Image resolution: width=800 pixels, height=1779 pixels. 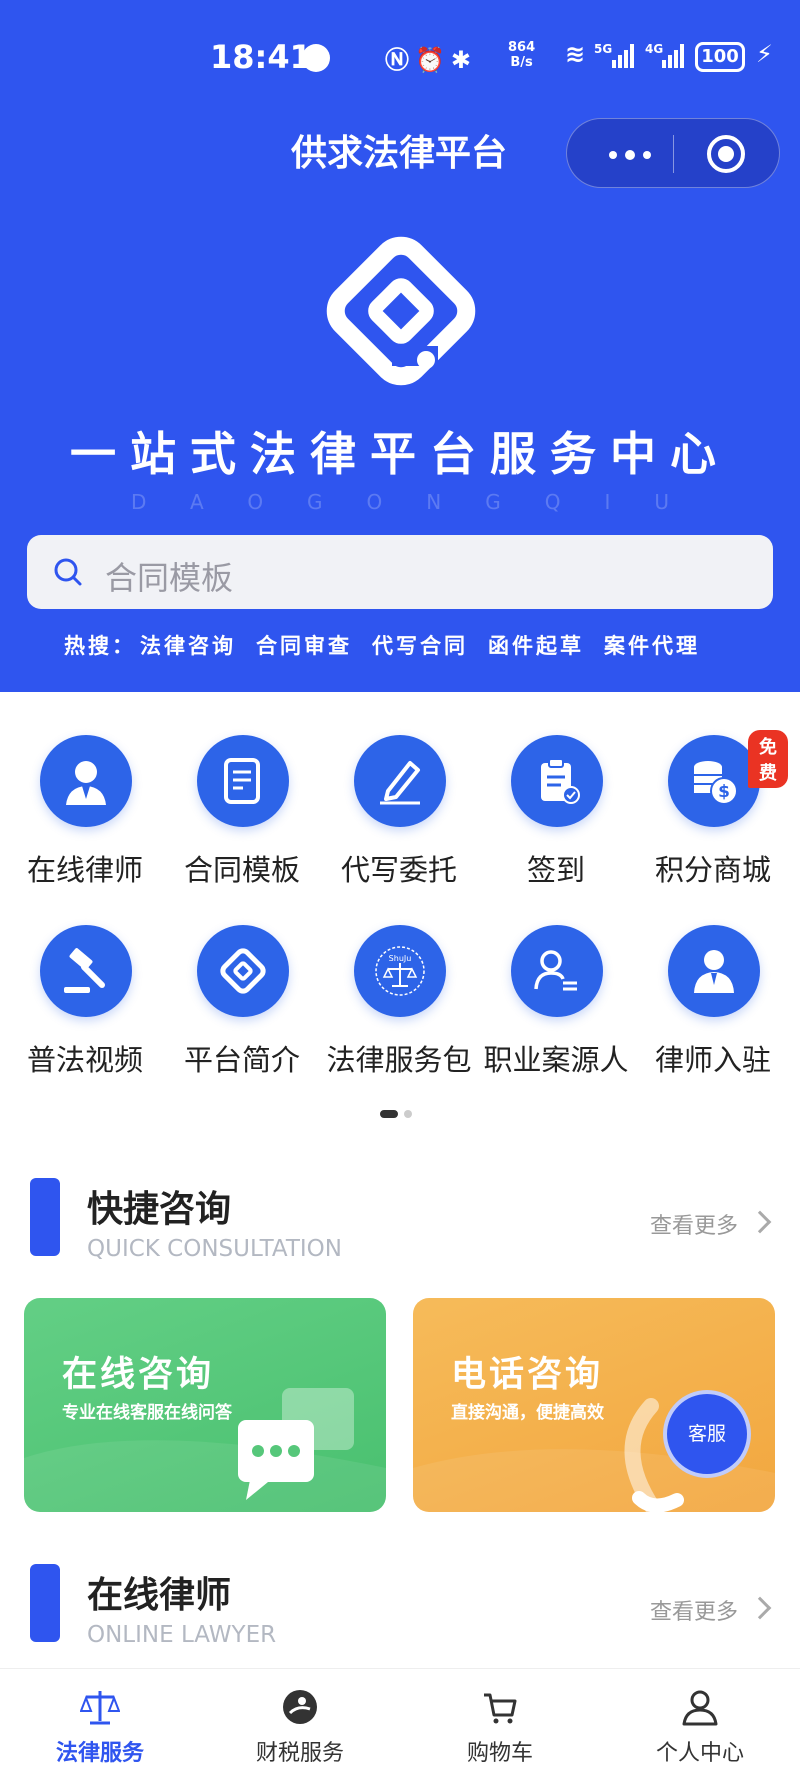 I want to click on signal-5g-label: 5G, so click(x=603, y=49).